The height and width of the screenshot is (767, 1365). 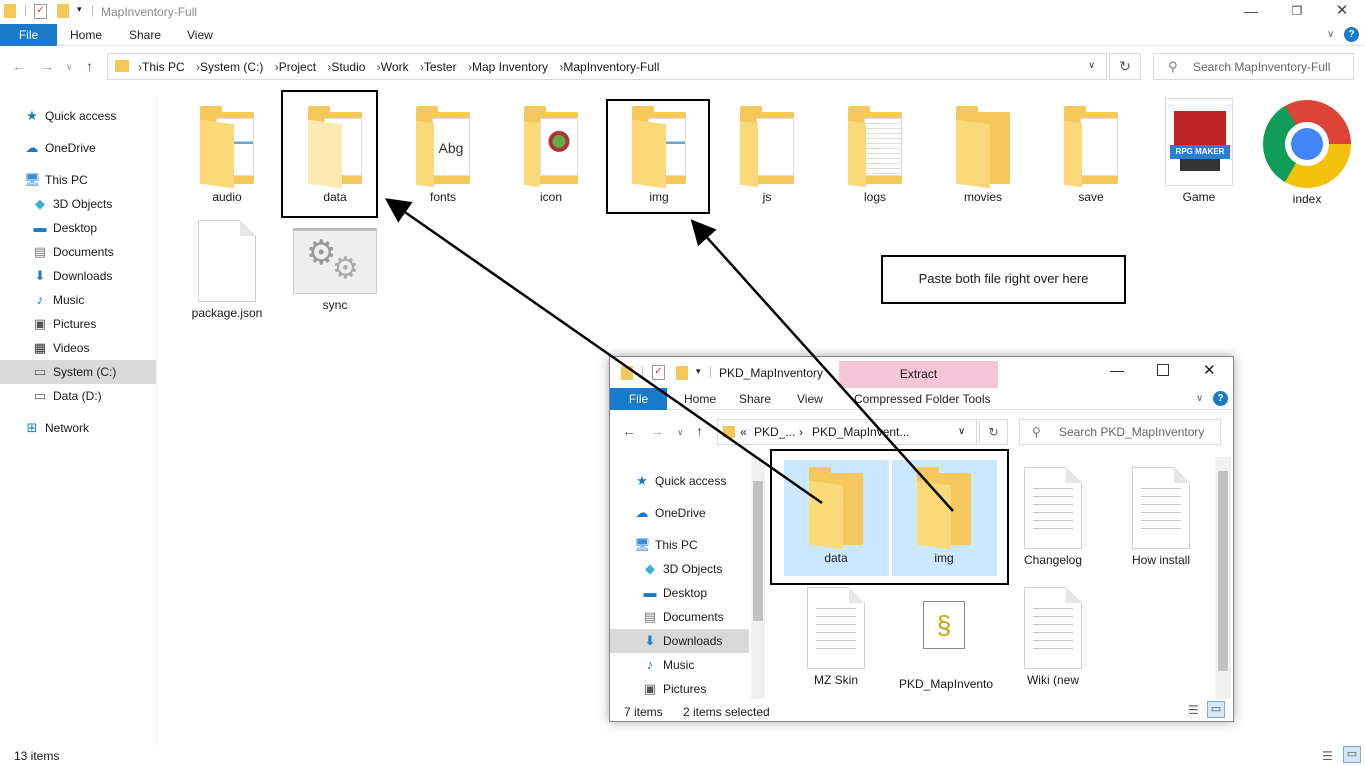 I want to click on breadcrumb-item: This PC, so click(x=163, y=67).